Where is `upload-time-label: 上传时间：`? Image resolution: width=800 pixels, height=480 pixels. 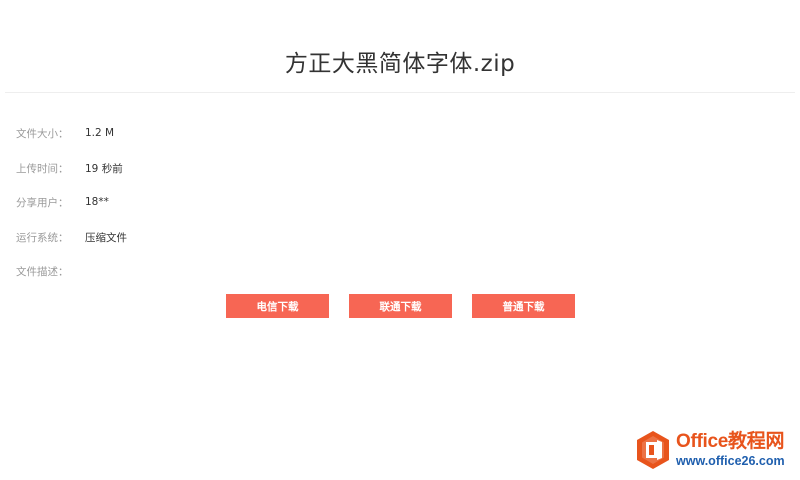 upload-time-label: 上传时间： is located at coordinates (42, 168).